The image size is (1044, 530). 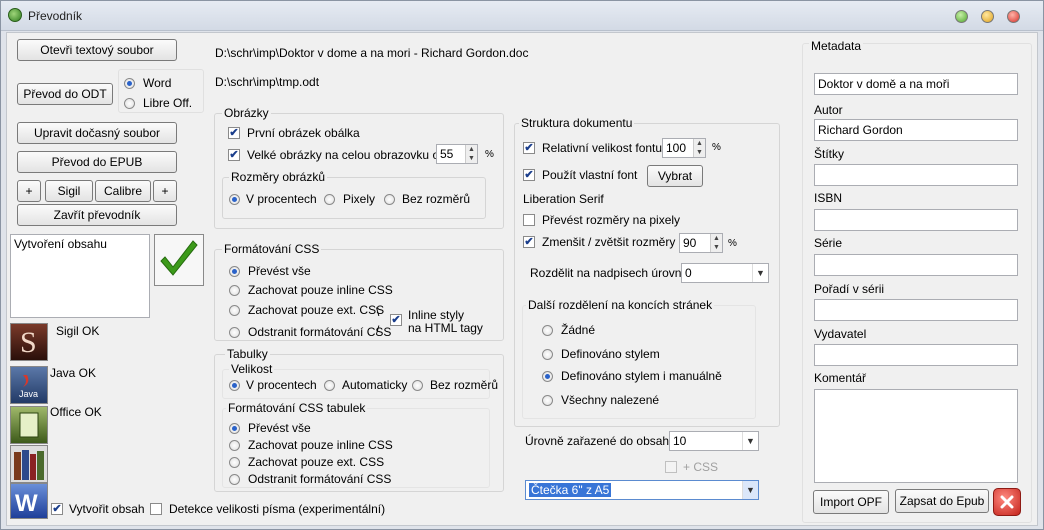 What do you see at coordinates (916, 436) in the screenshot?
I see `comment-field` at bounding box center [916, 436].